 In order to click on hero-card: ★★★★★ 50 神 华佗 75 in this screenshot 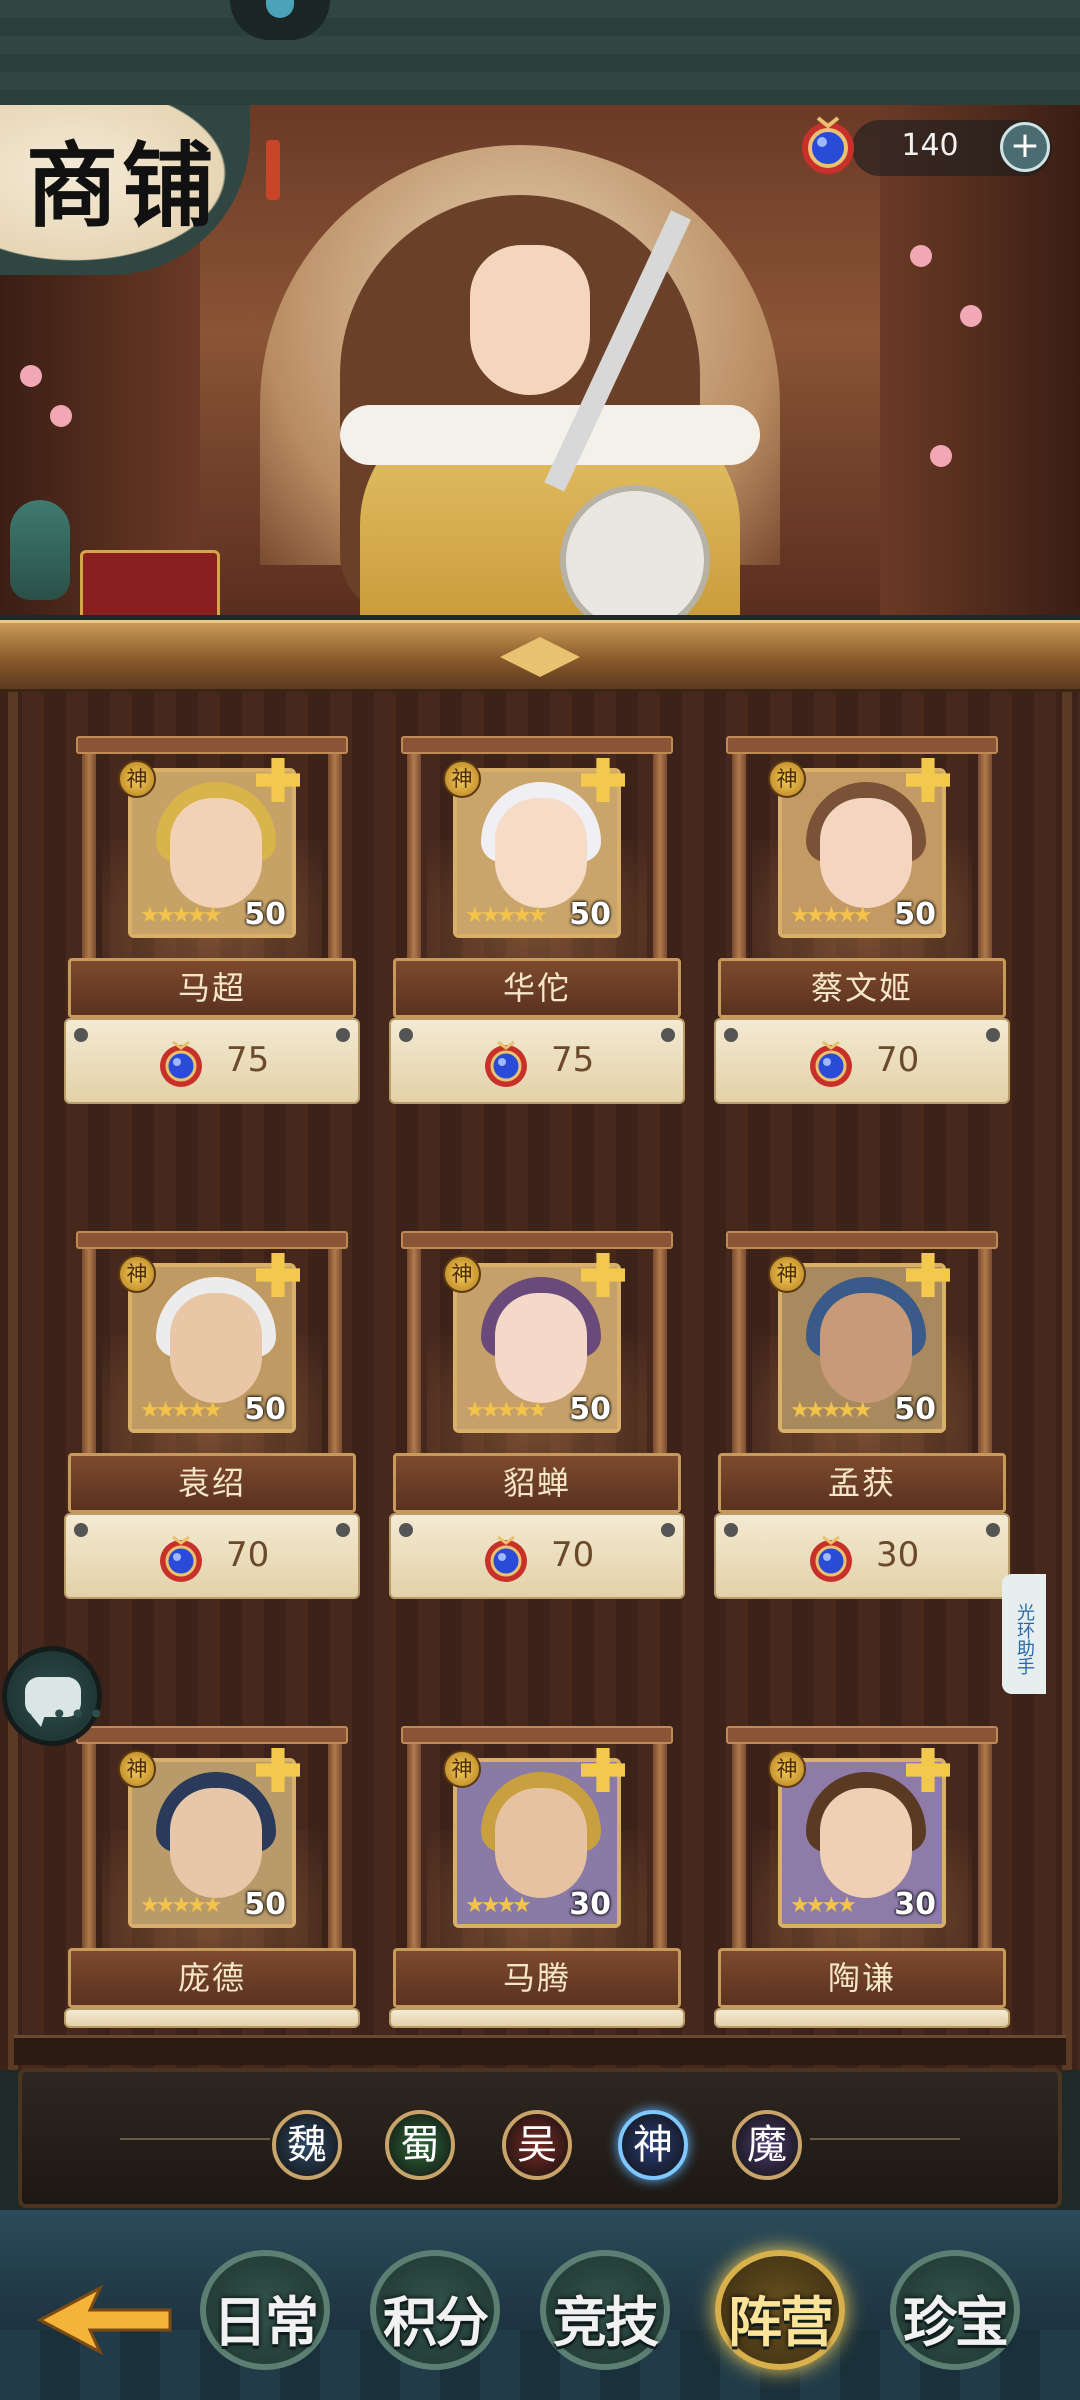, I will do `click(537, 935)`.